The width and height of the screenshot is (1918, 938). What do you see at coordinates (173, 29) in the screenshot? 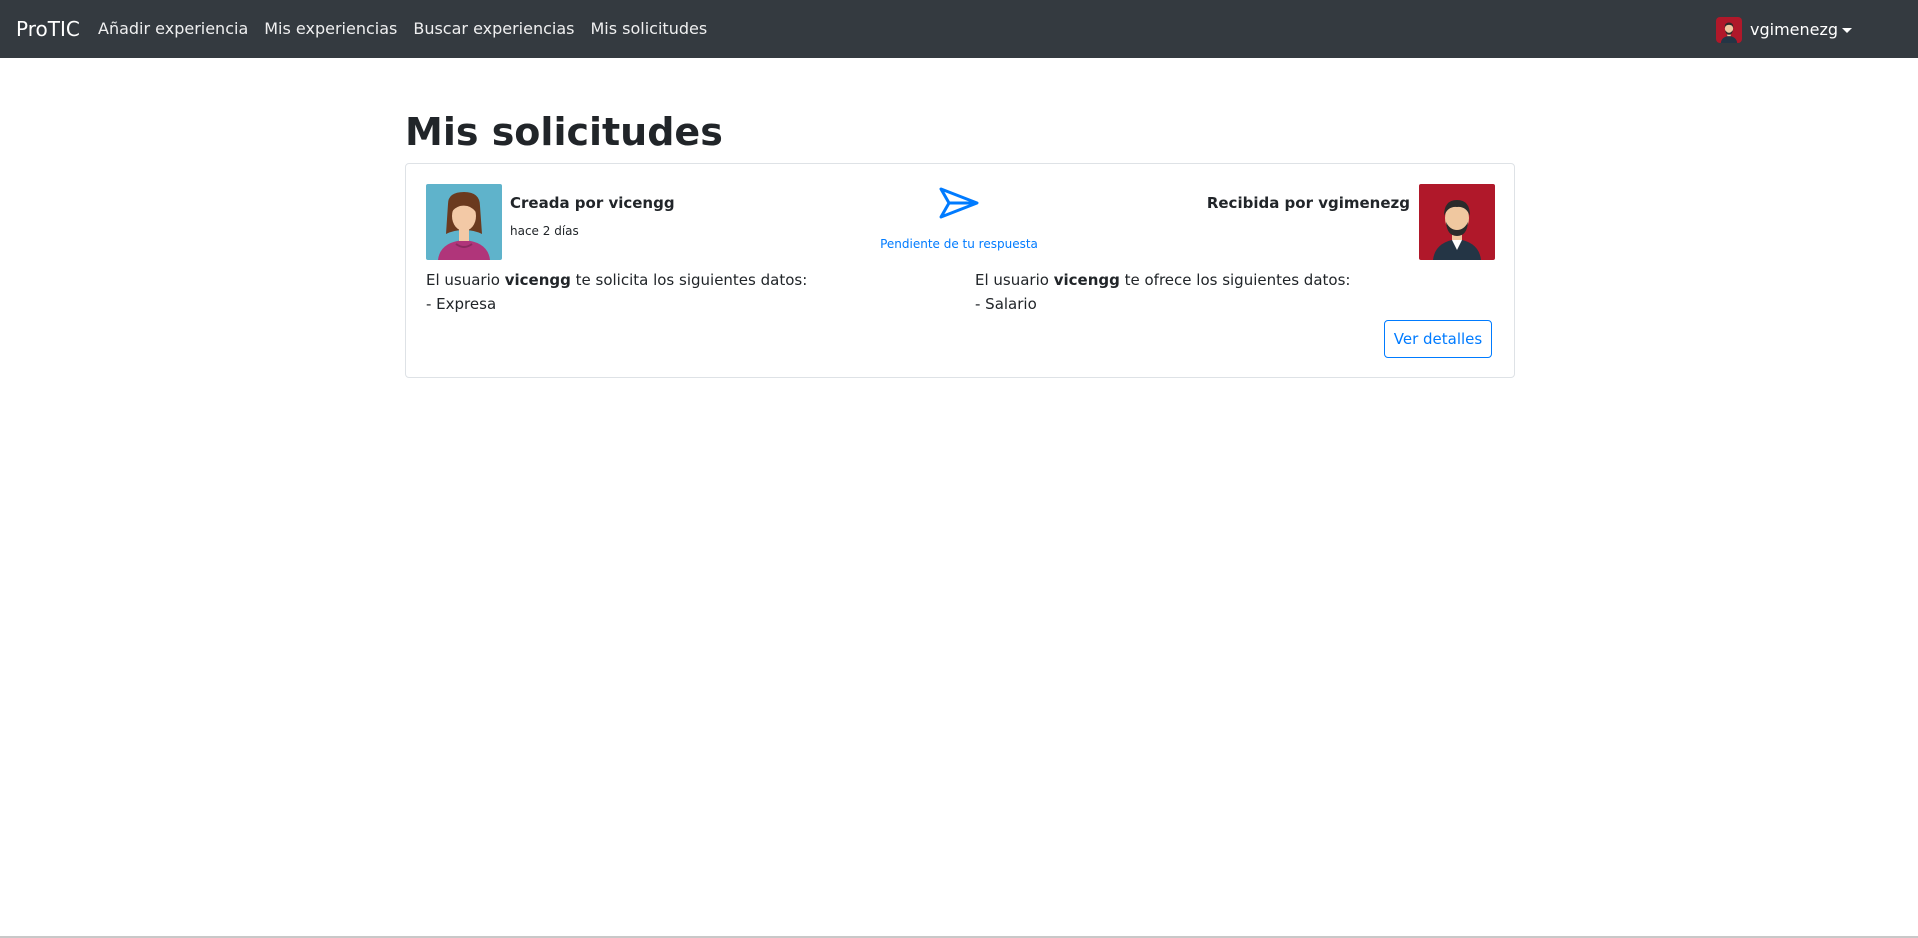
I see `nav-add-experience: Añadir experiencia` at bounding box center [173, 29].